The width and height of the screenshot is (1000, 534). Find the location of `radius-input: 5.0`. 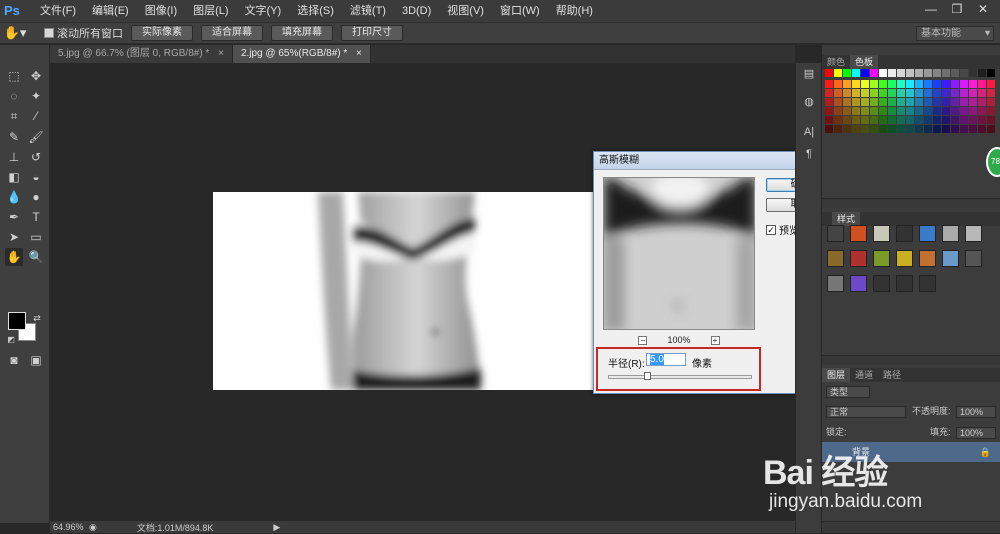

radius-input: 5.0 is located at coordinates (666, 359).